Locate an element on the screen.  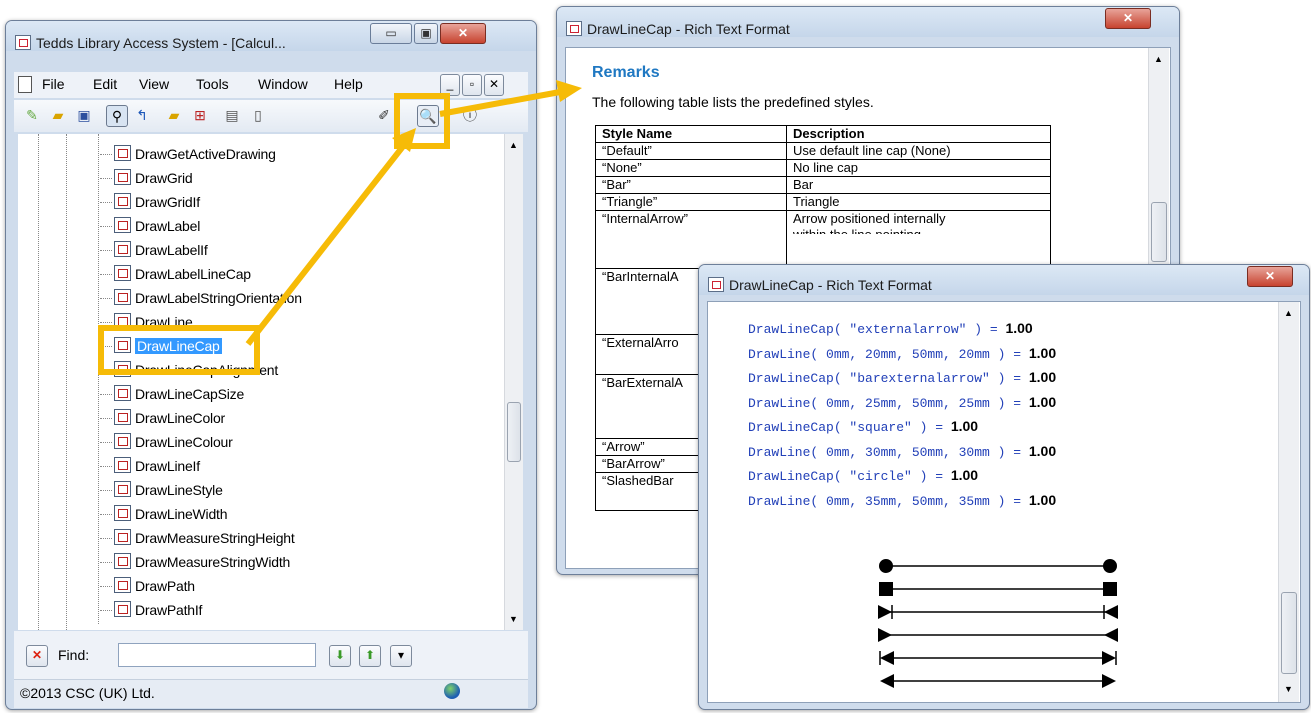
save-icon: ▣ is located at coordinates (84, 115).